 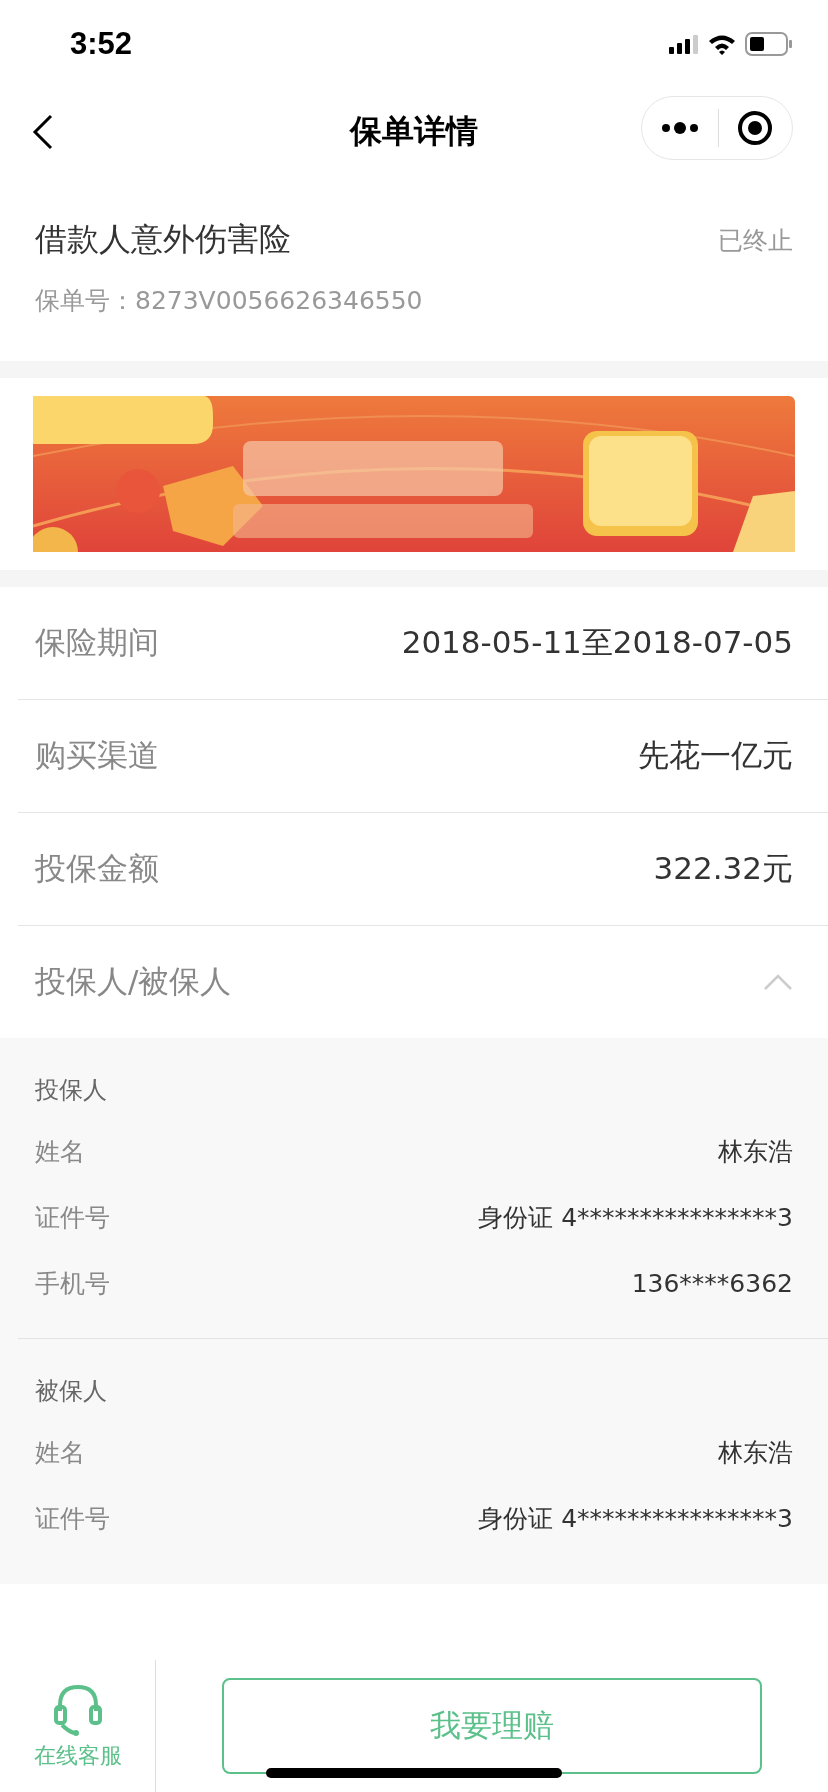 What do you see at coordinates (712, 1283) in the screenshot?
I see `detail-value: 136****6362` at bounding box center [712, 1283].